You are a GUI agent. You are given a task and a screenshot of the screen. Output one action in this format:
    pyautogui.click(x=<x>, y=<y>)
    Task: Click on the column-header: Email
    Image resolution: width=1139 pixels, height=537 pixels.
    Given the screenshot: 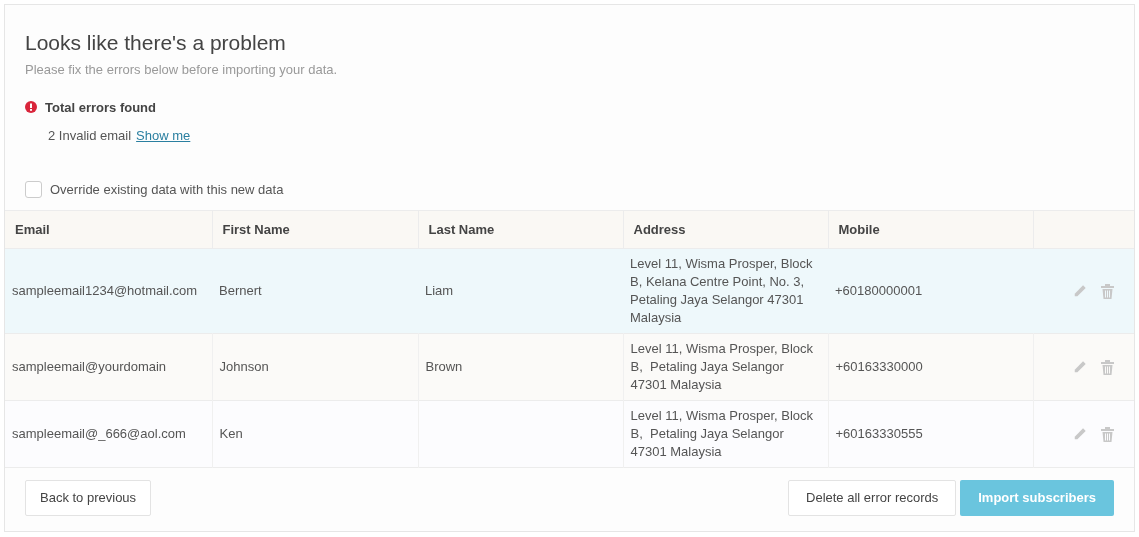 What is the action you would take?
    pyautogui.click(x=108, y=229)
    